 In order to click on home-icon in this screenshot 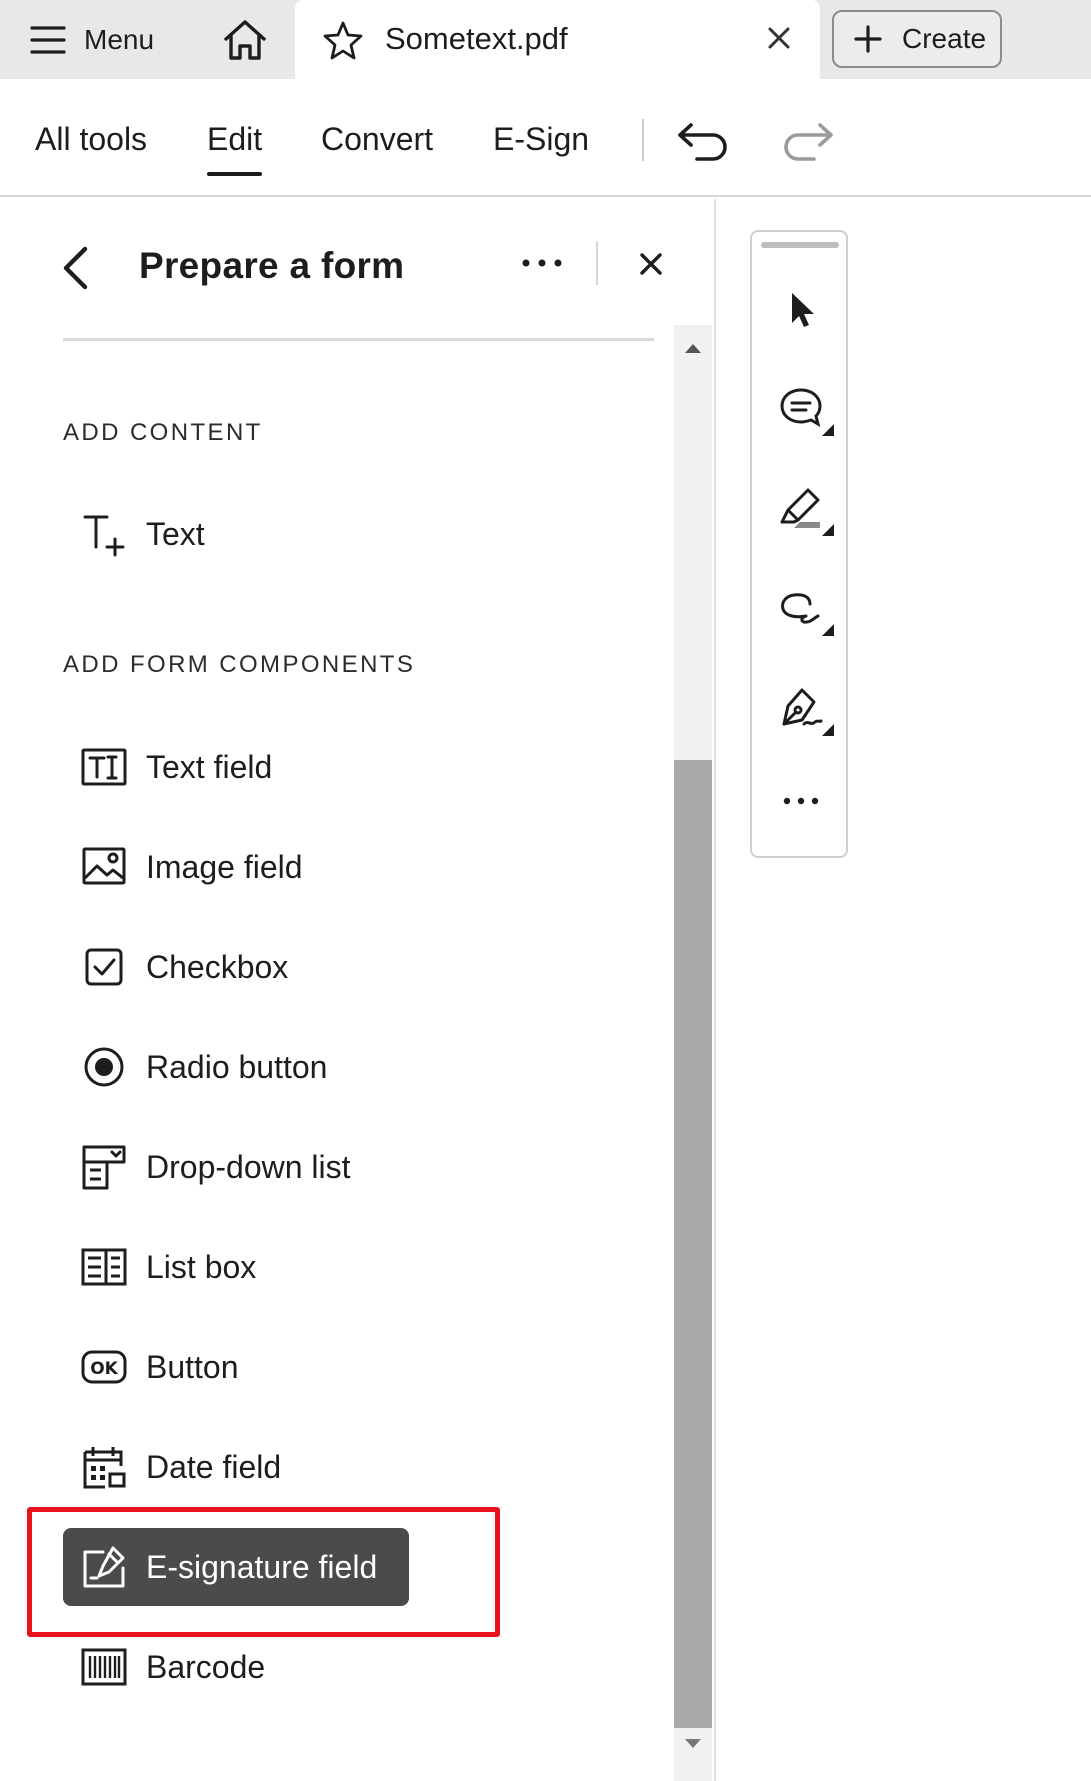, I will do `click(245, 40)`.